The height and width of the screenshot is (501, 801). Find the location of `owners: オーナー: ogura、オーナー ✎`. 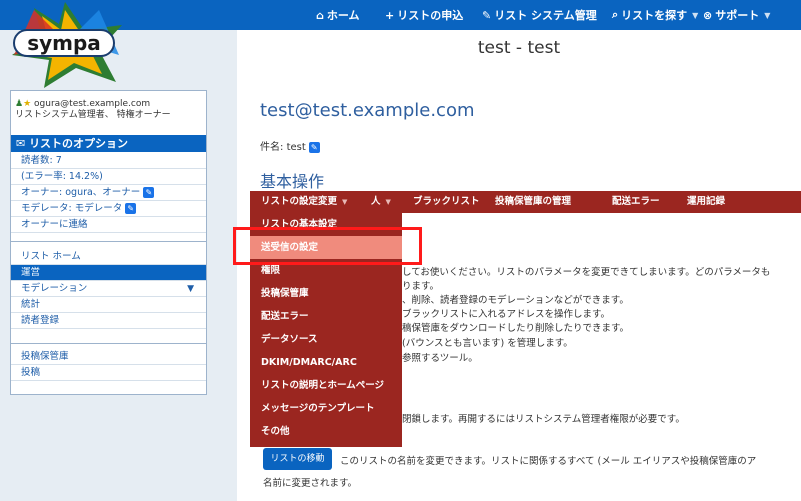

owners: オーナー: ogura、オーナー ✎ is located at coordinates (108, 193).